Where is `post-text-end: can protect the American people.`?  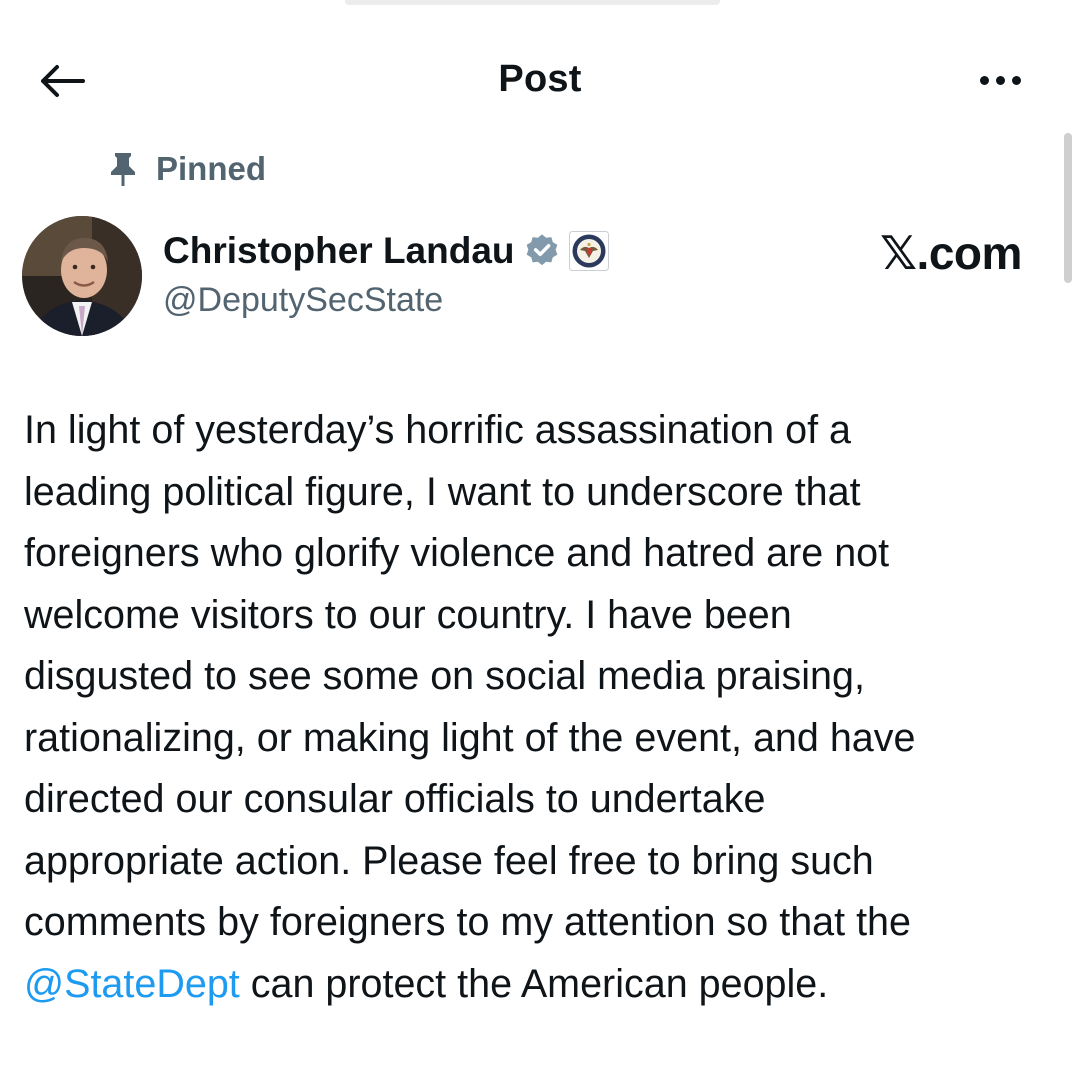 post-text-end: can protect the American people. is located at coordinates (534, 983).